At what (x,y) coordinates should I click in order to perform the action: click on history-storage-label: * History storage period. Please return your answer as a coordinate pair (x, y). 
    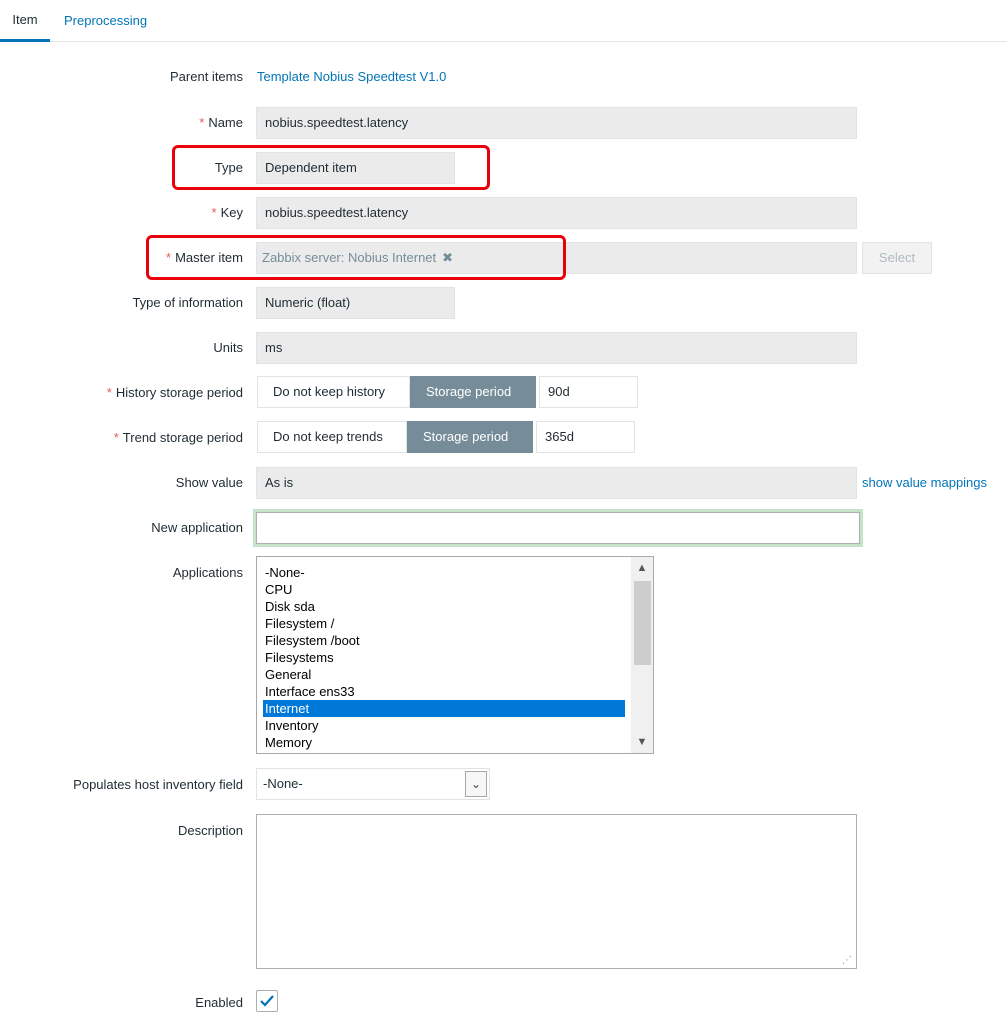
    Looking at the image, I should click on (174, 392).